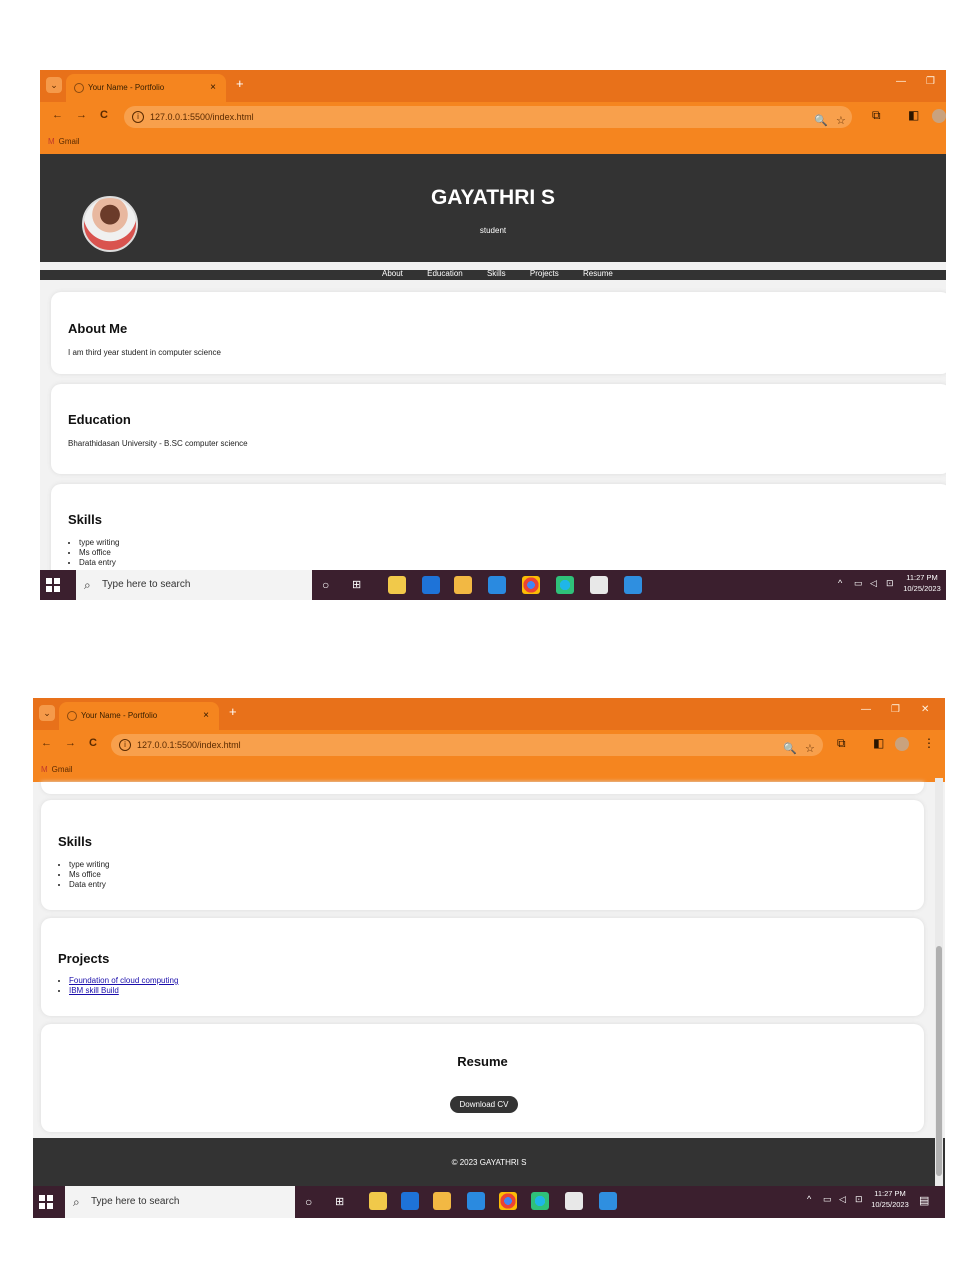 The height and width of the screenshot is (1280, 970). I want to click on education-title: Education, so click(99, 419).